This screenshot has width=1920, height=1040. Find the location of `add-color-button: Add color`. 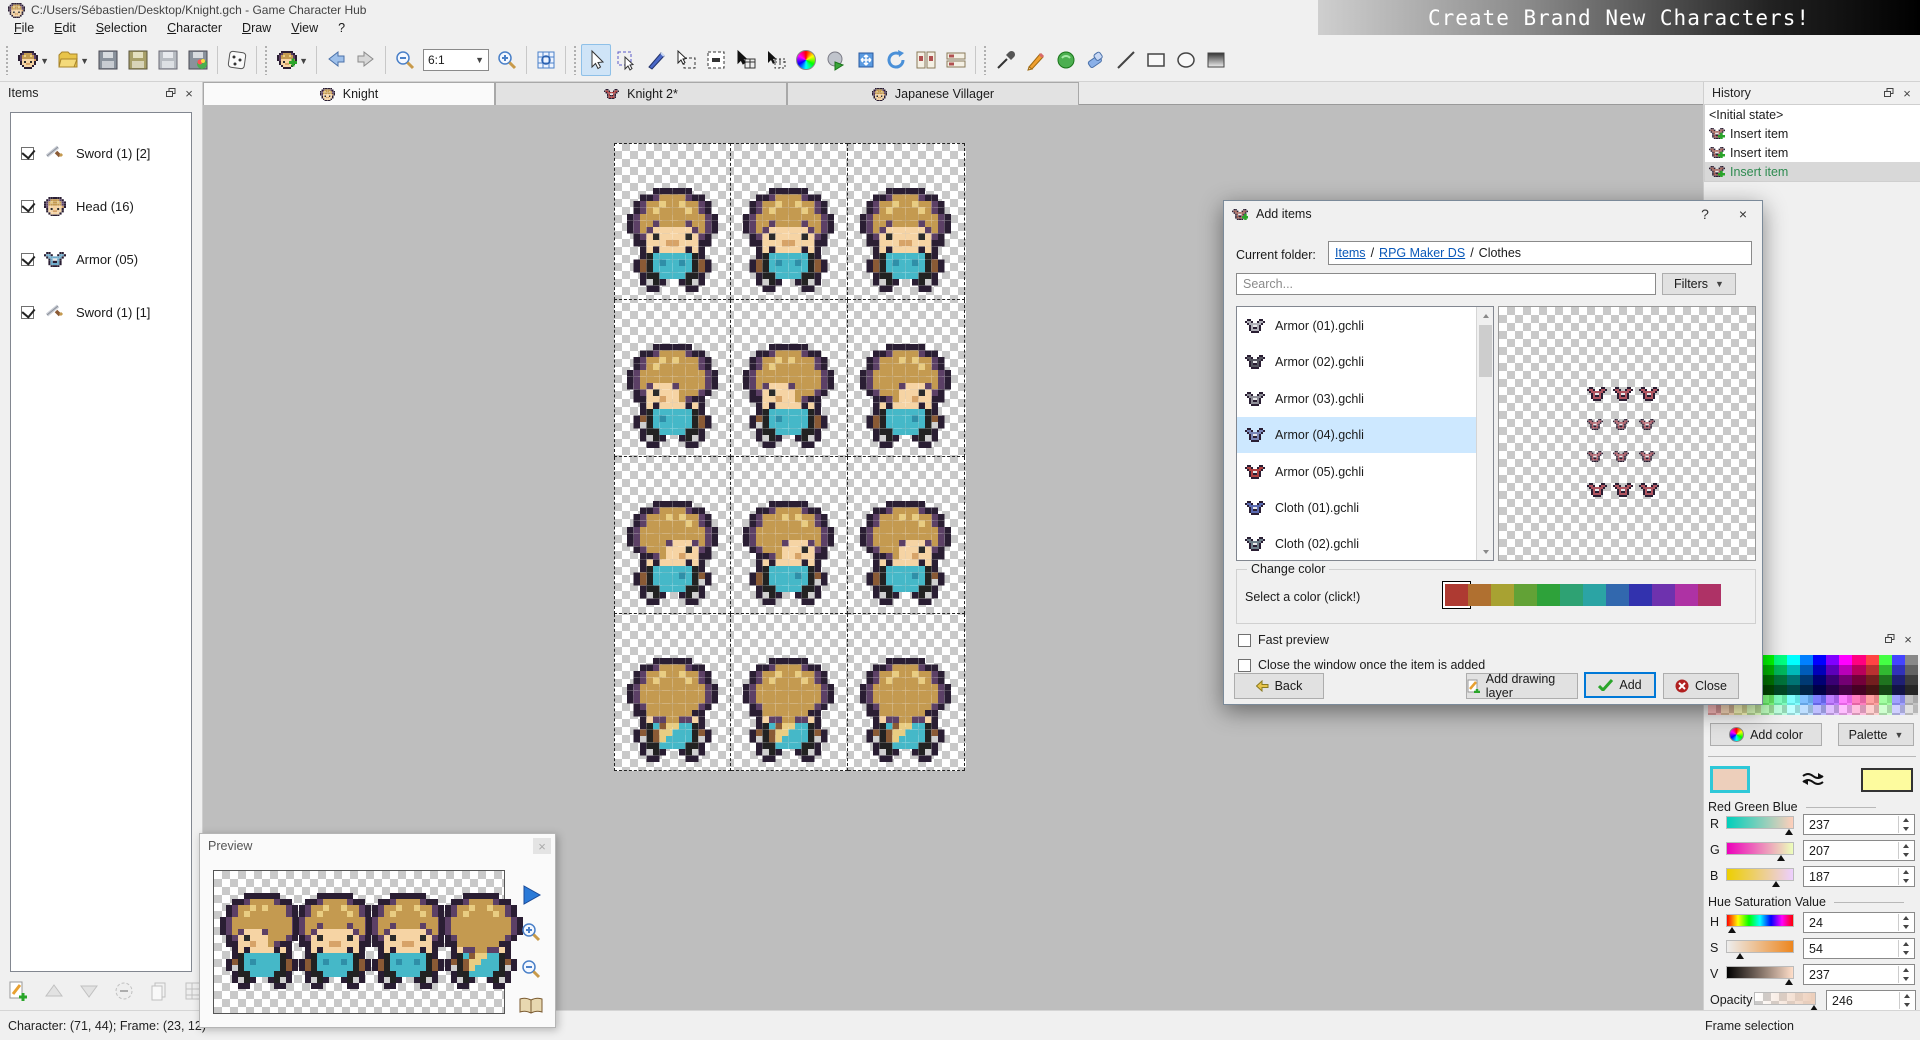

add-color-button: Add color is located at coordinates (1766, 734).